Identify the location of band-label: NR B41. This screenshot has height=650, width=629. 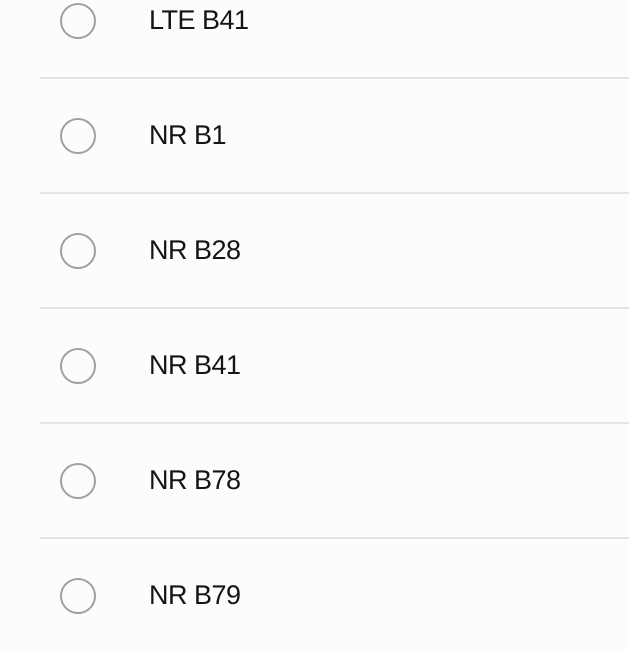
(195, 365).